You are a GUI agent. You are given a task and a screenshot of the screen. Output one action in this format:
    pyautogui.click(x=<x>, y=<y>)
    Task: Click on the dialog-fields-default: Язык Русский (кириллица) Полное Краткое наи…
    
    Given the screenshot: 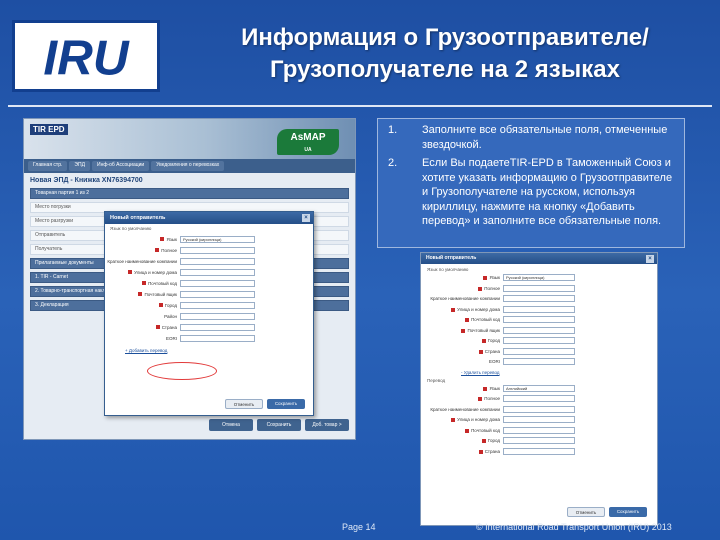 What is the action you would take?
    pyautogui.click(x=539, y=320)
    